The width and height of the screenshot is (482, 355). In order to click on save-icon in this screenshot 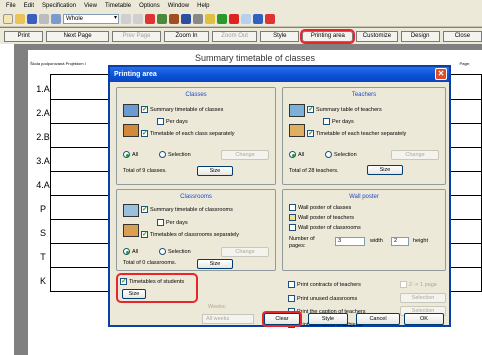, I will do `click(32, 18)`.